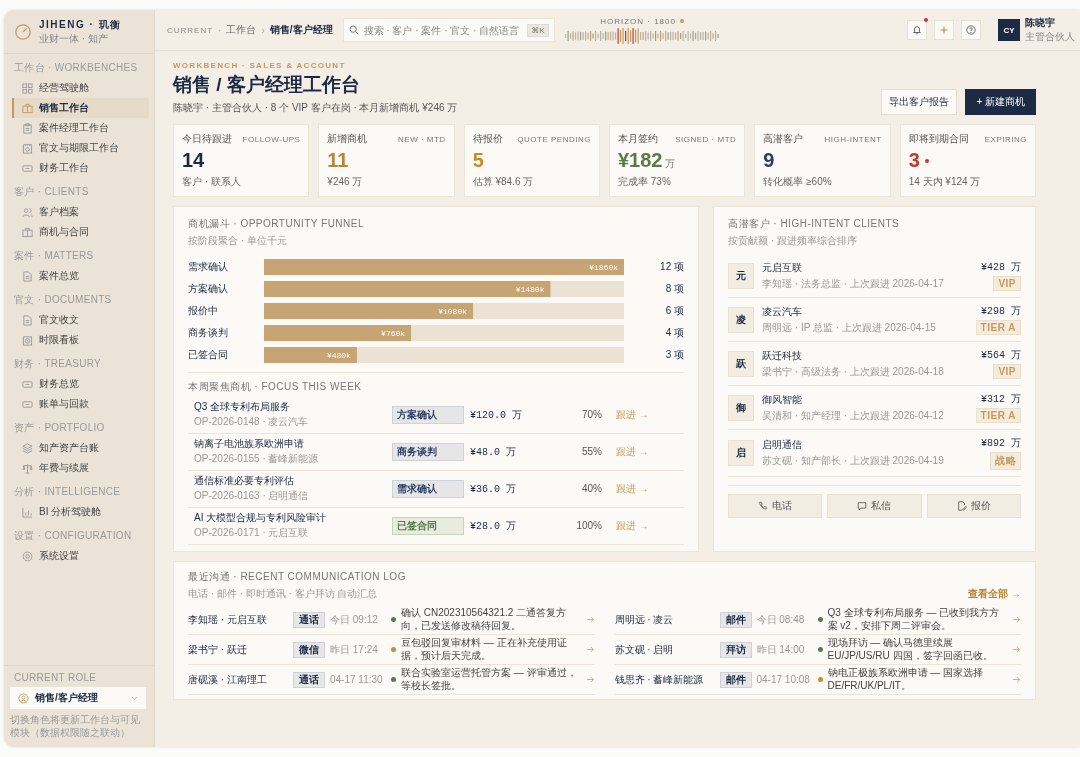 The image size is (1080, 757). I want to click on opportunity-code: OP-2026-0155 · 蓄峰新能源, so click(257, 459).